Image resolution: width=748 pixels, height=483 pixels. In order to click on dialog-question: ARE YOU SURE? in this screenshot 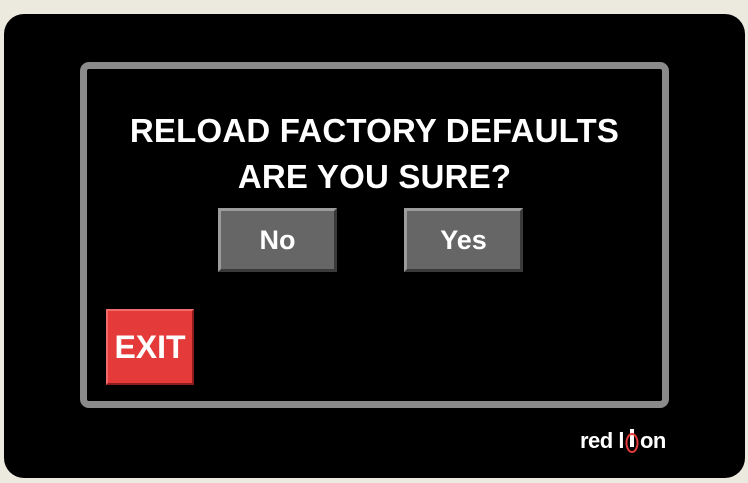, I will do `click(374, 176)`.